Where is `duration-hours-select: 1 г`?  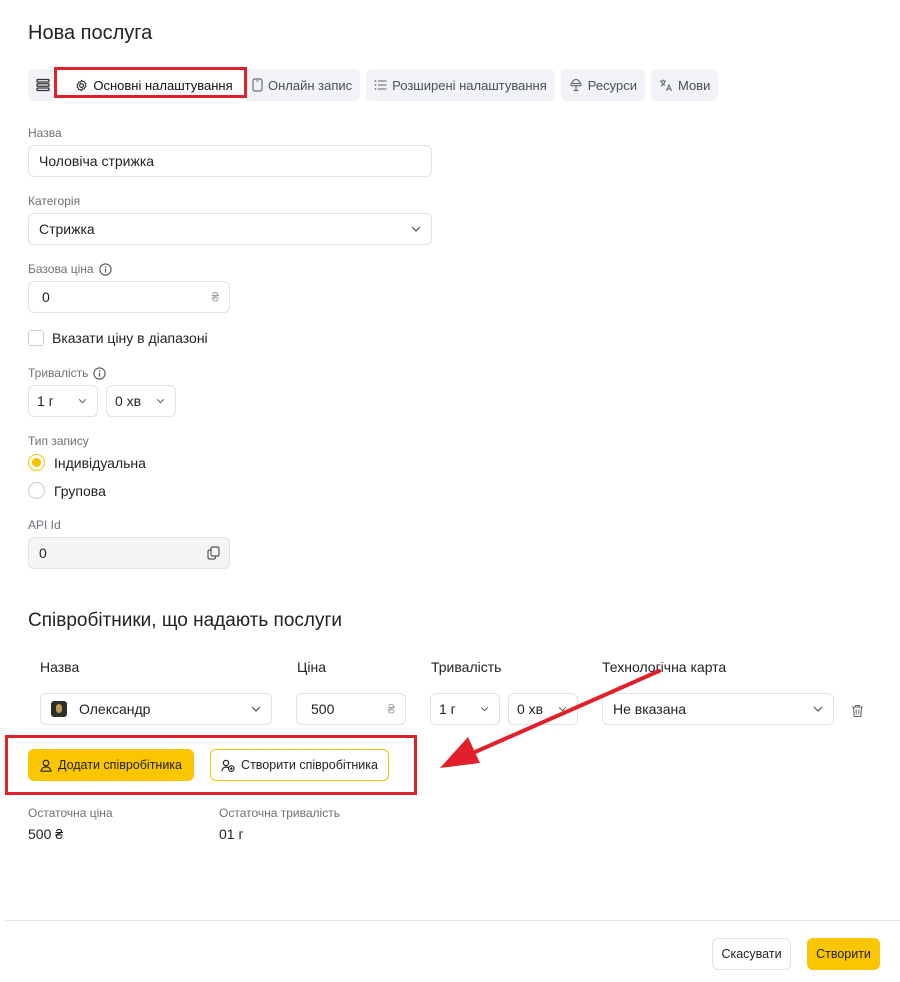 duration-hours-select: 1 г is located at coordinates (63, 401).